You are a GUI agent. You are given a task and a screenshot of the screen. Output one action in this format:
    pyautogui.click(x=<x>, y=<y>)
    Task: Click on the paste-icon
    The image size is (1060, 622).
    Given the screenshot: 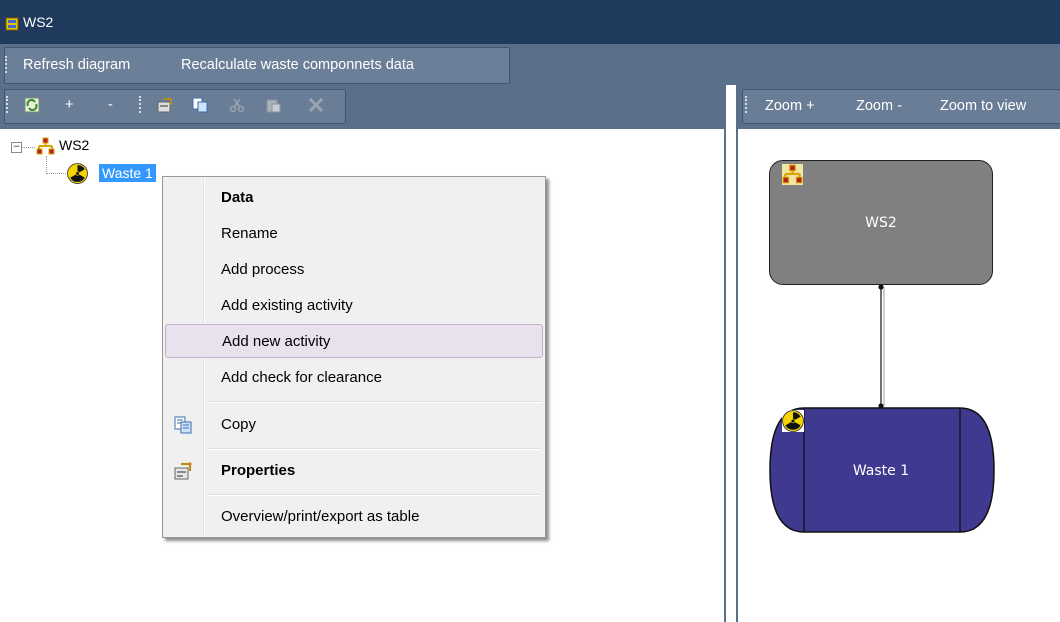 What is the action you would take?
    pyautogui.click(x=273, y=105)
    